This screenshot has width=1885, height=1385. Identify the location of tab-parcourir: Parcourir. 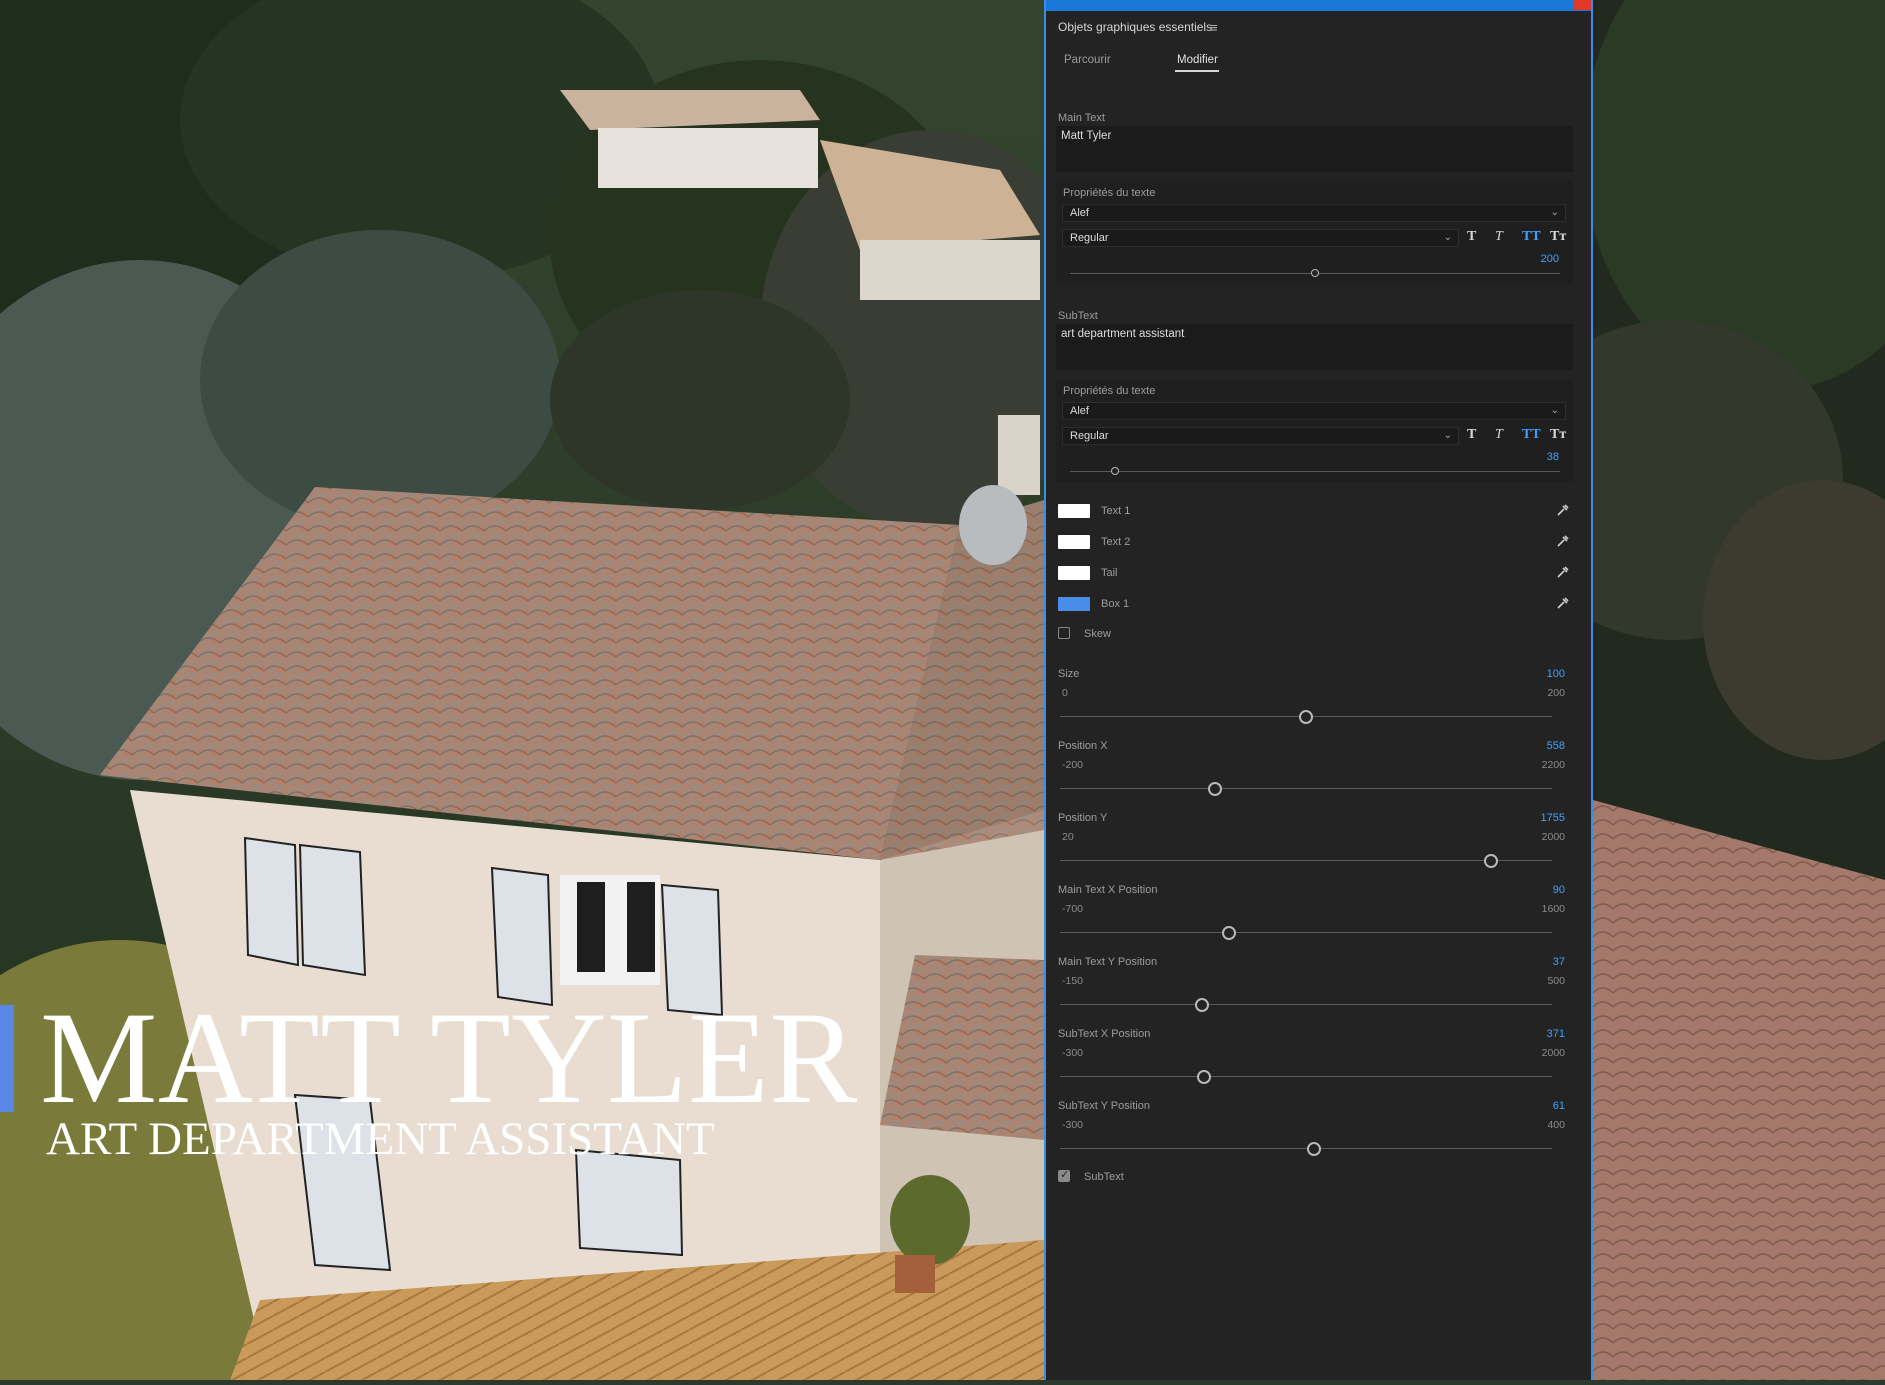
(1087, 60).